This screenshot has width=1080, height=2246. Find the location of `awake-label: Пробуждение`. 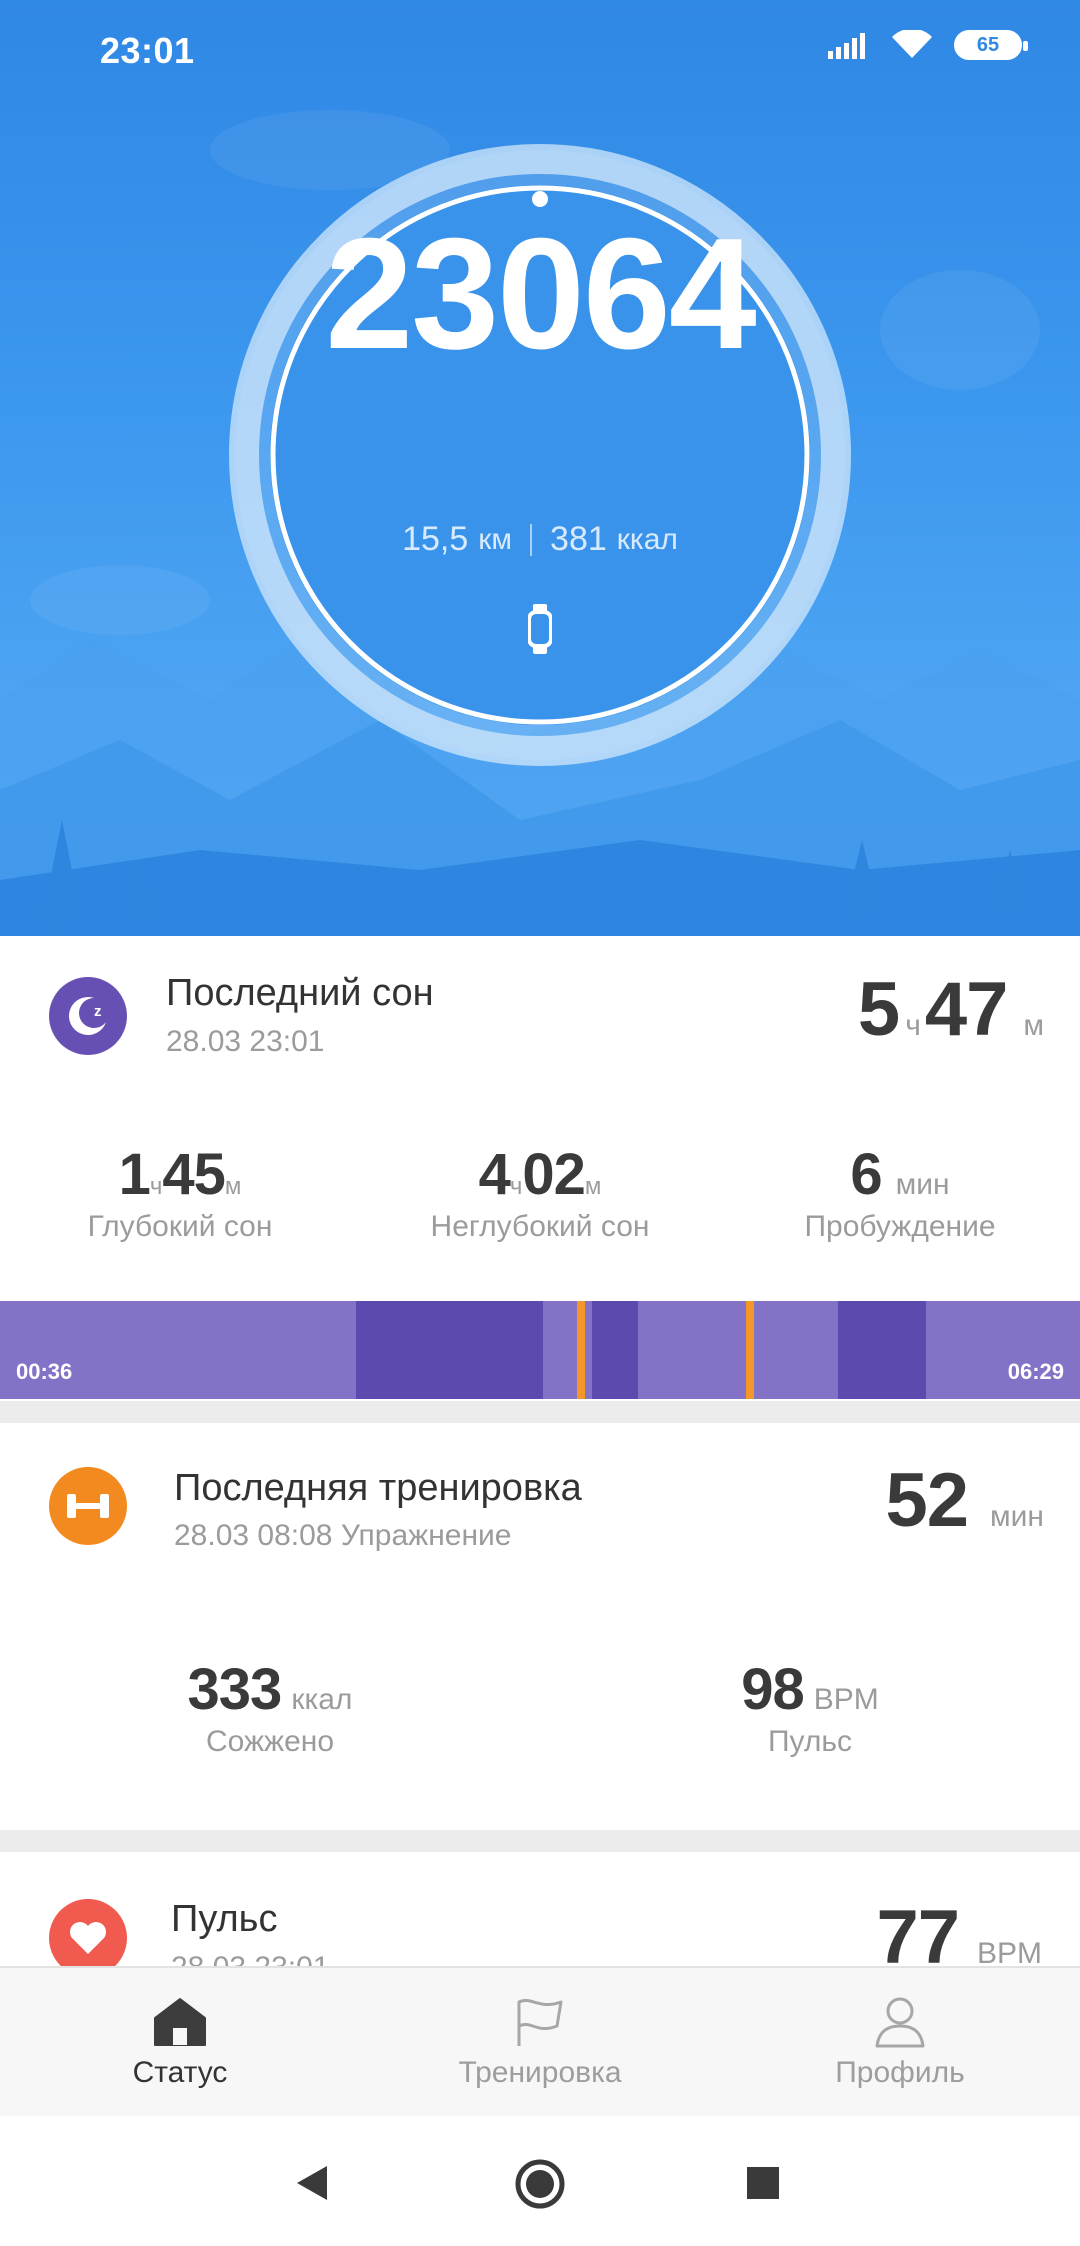

awake-label: Пробуждение is located at coordinates (900, 1226).